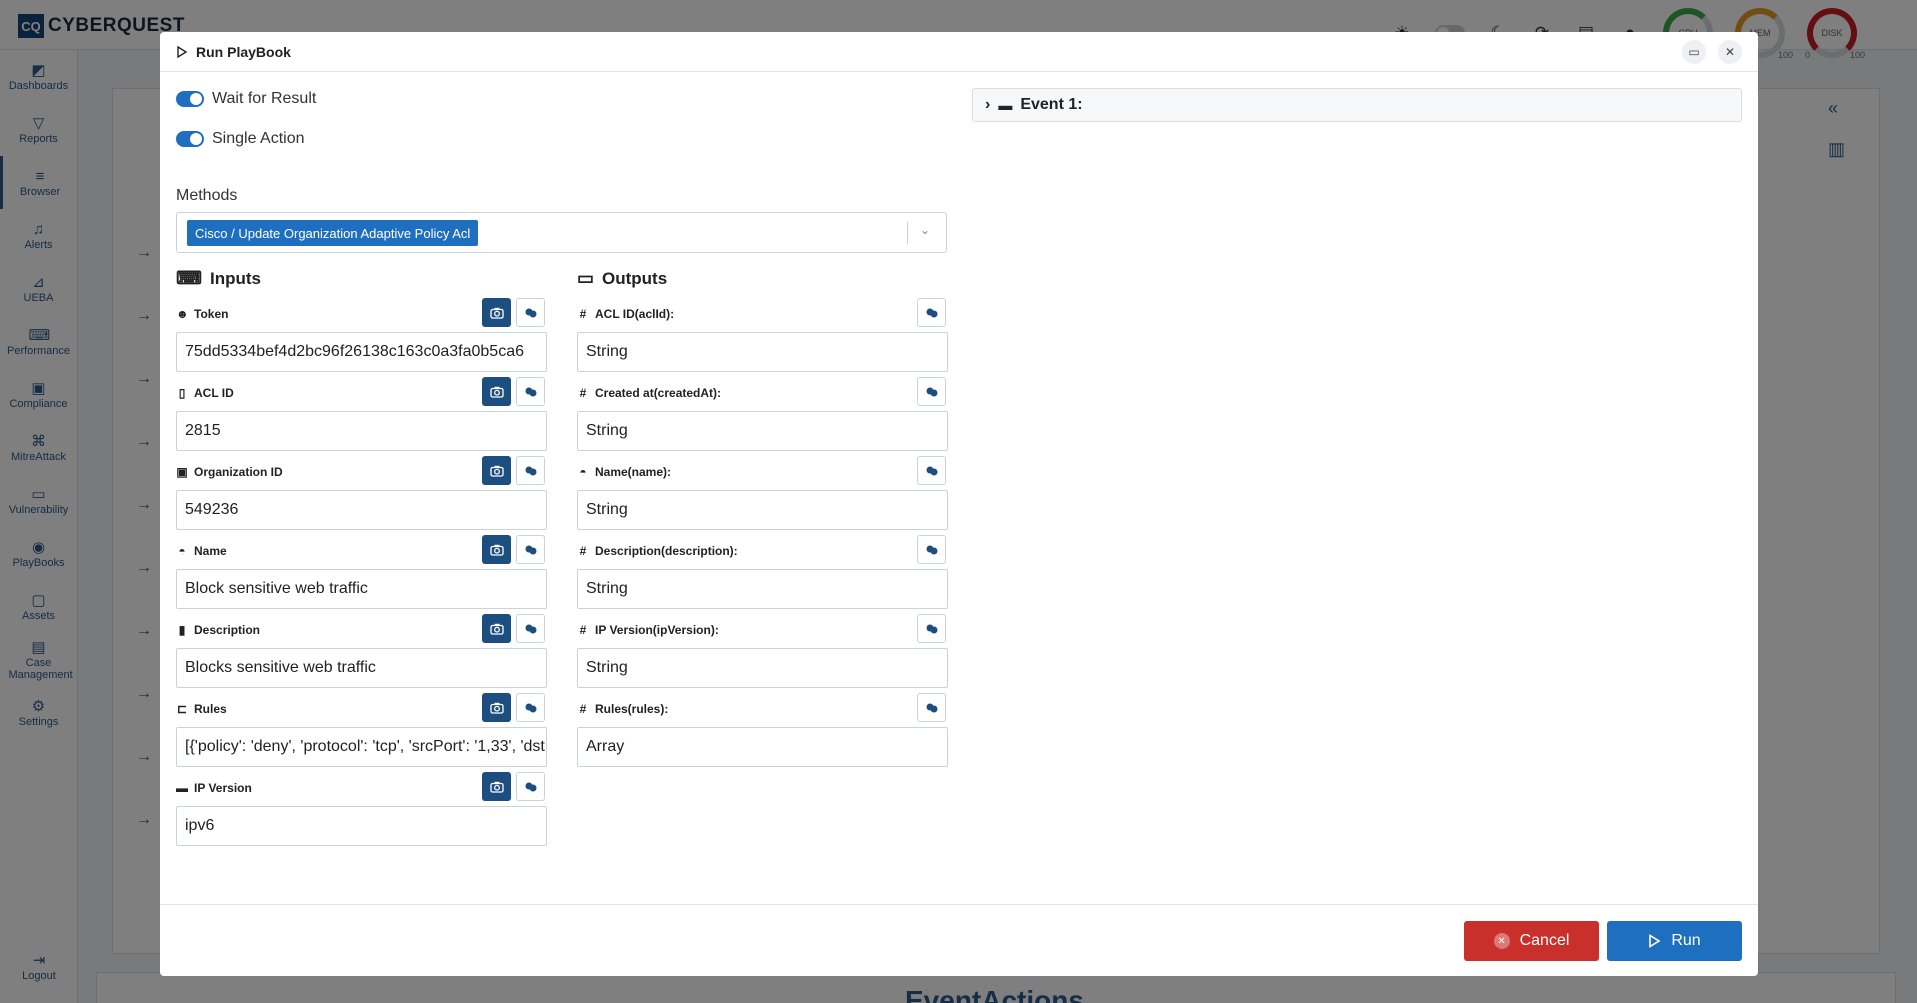 The image size is (1917, 1003). I want to click on token-label: ☻ Token, so click(202, 314).